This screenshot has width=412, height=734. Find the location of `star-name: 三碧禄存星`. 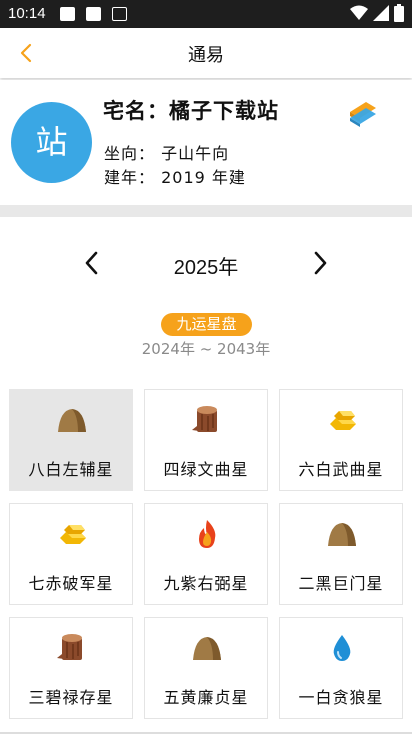

star-name: 三碧禄存星 is located at coordinates (71, 697).